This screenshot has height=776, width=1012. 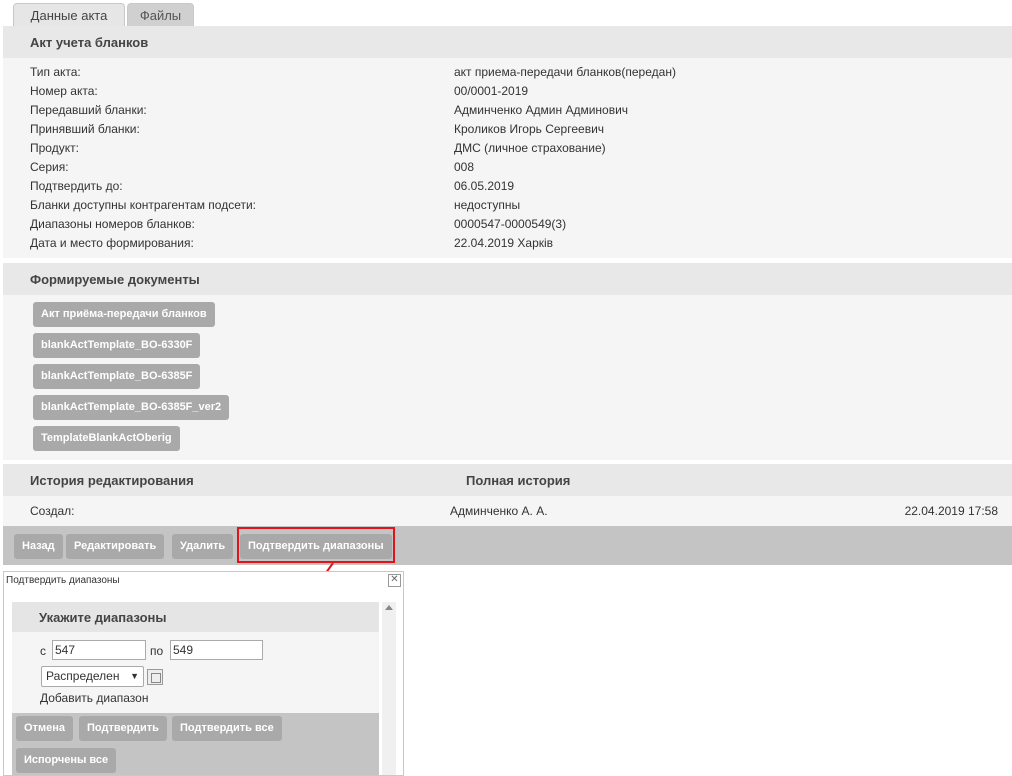 What do you see at coordinates (63, 580) in the screenshot?
I see `dialog-title: Подтвердить диапазоны` at bounding box center [63, 580].